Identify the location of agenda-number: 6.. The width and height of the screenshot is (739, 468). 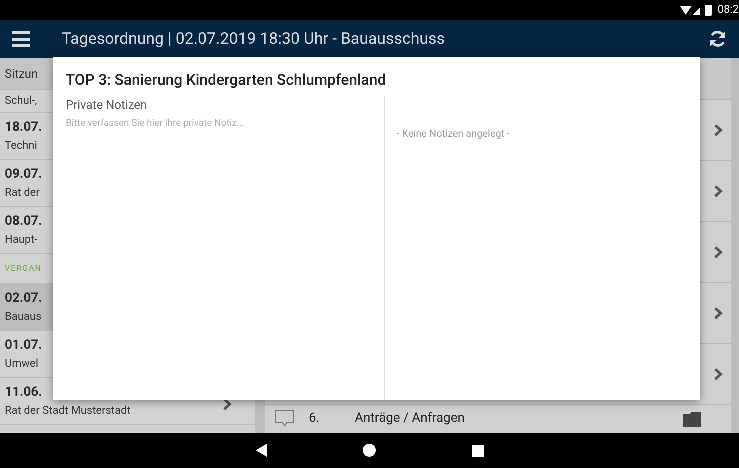
(315, 419).